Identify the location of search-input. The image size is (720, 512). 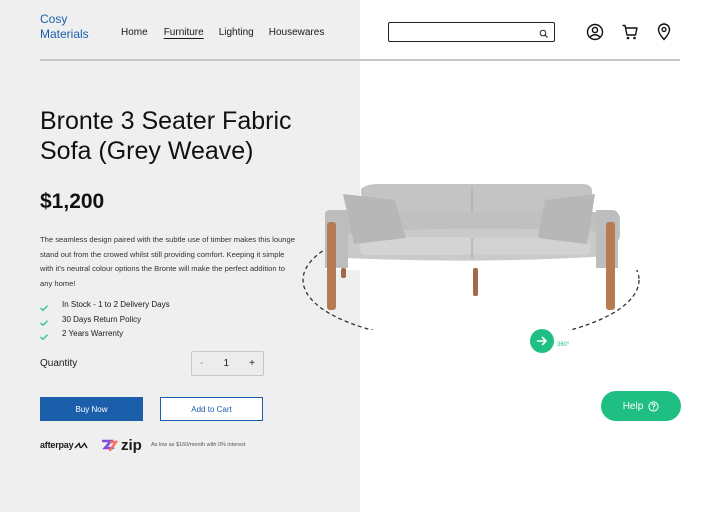
(465, 32).